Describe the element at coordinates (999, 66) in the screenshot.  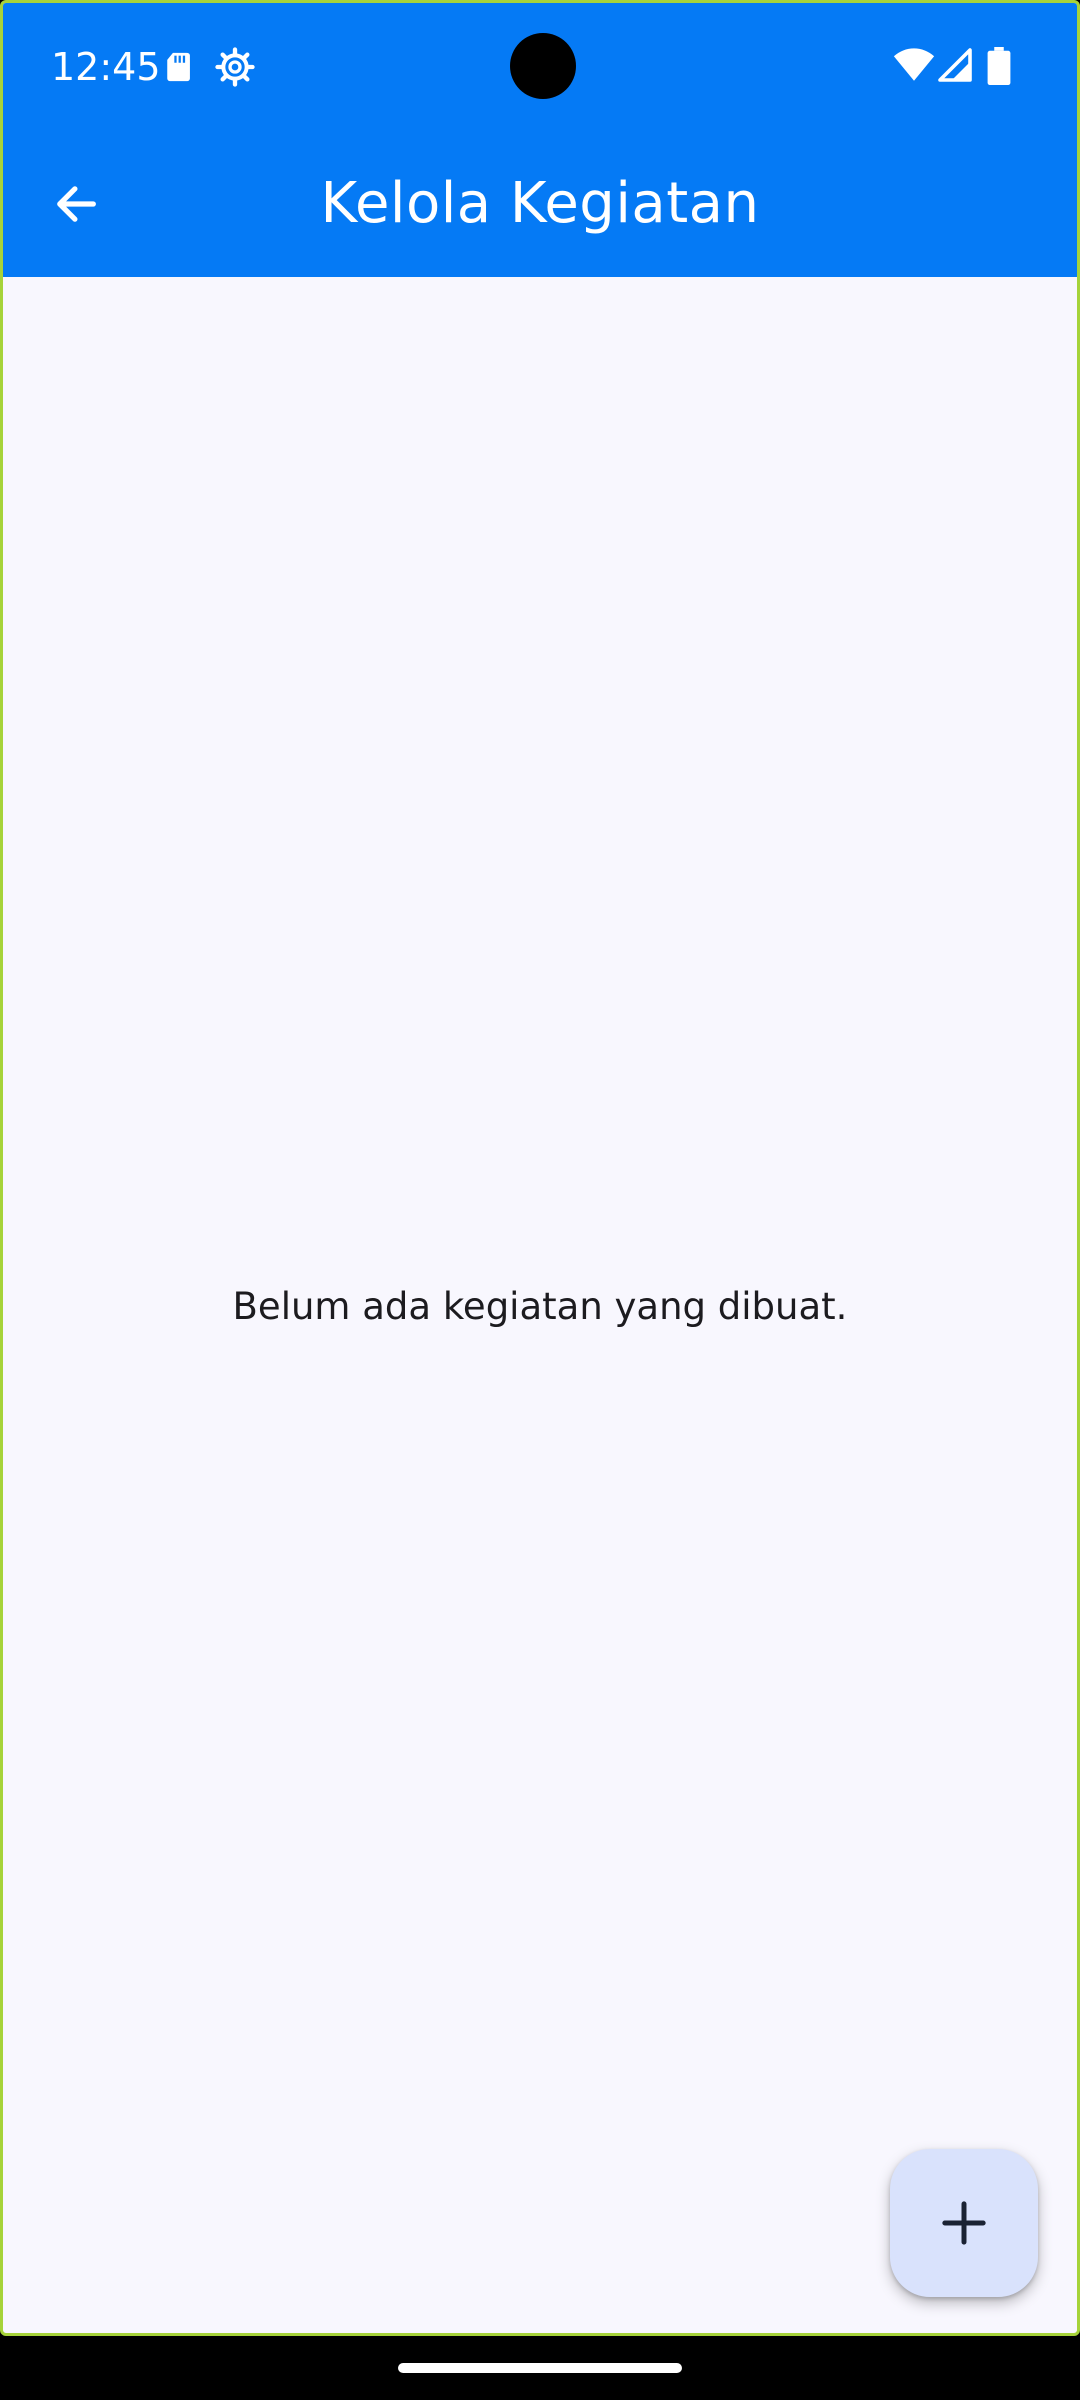
I see `battery-icon` at that location.